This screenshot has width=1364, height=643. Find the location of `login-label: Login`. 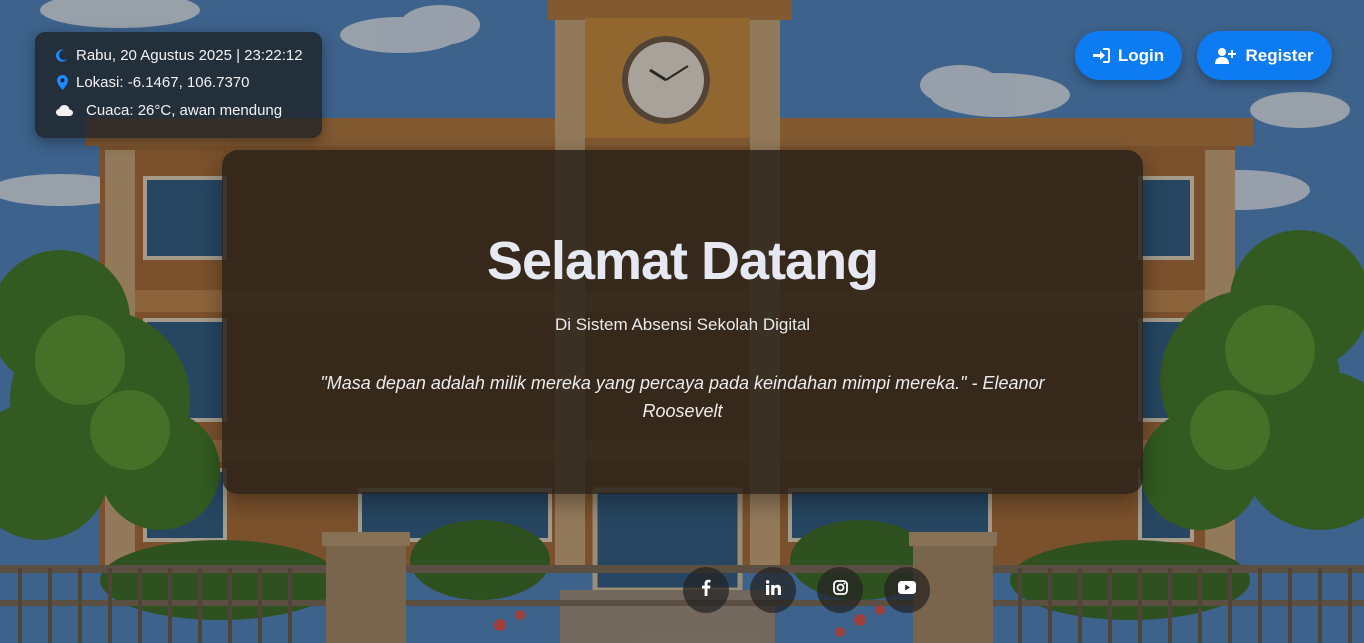

login-label: Login is located at coordinates (1141, 55).